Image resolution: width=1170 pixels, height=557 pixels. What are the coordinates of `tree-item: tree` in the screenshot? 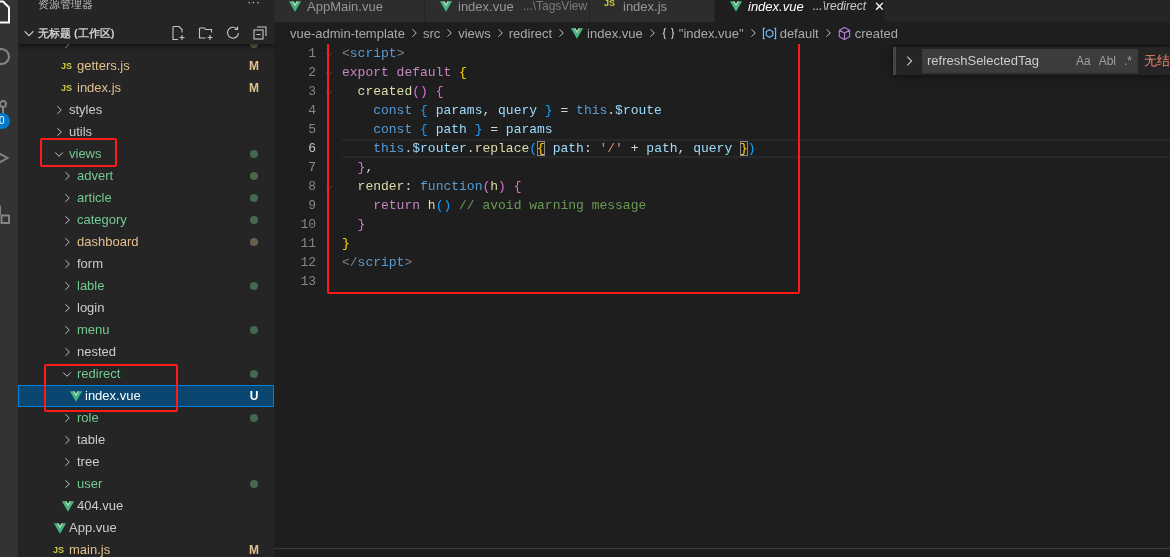 It's located at (146, 462).